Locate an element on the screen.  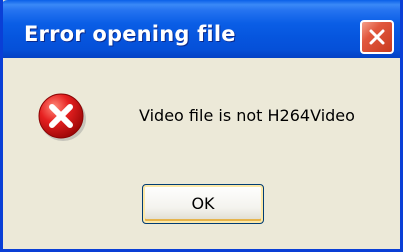
error-message: Video file is not H264Video is located at coordinates (247, 115).